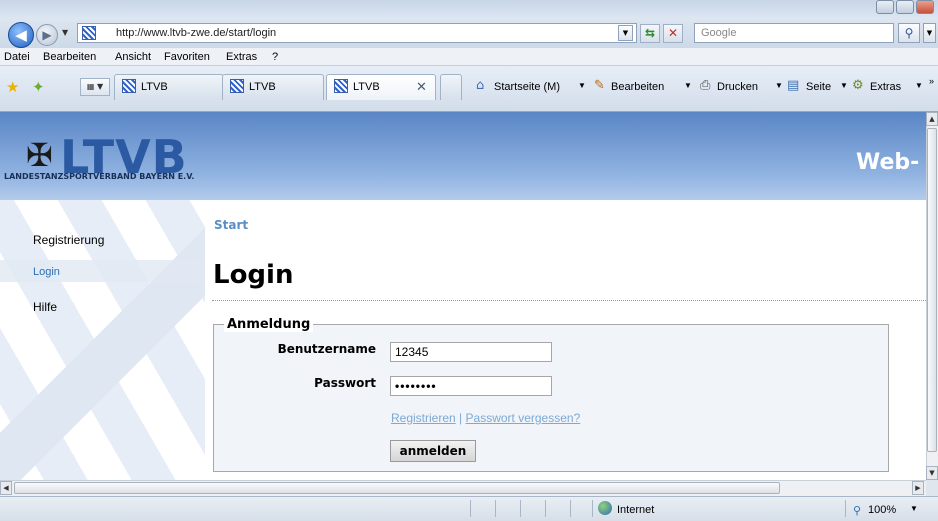 This screenshot has height=521, width=938. Describe the element at coordinates (523, 418) in the screenshot. I see `forgot-password-link: Passwort vergessen?` at that location.